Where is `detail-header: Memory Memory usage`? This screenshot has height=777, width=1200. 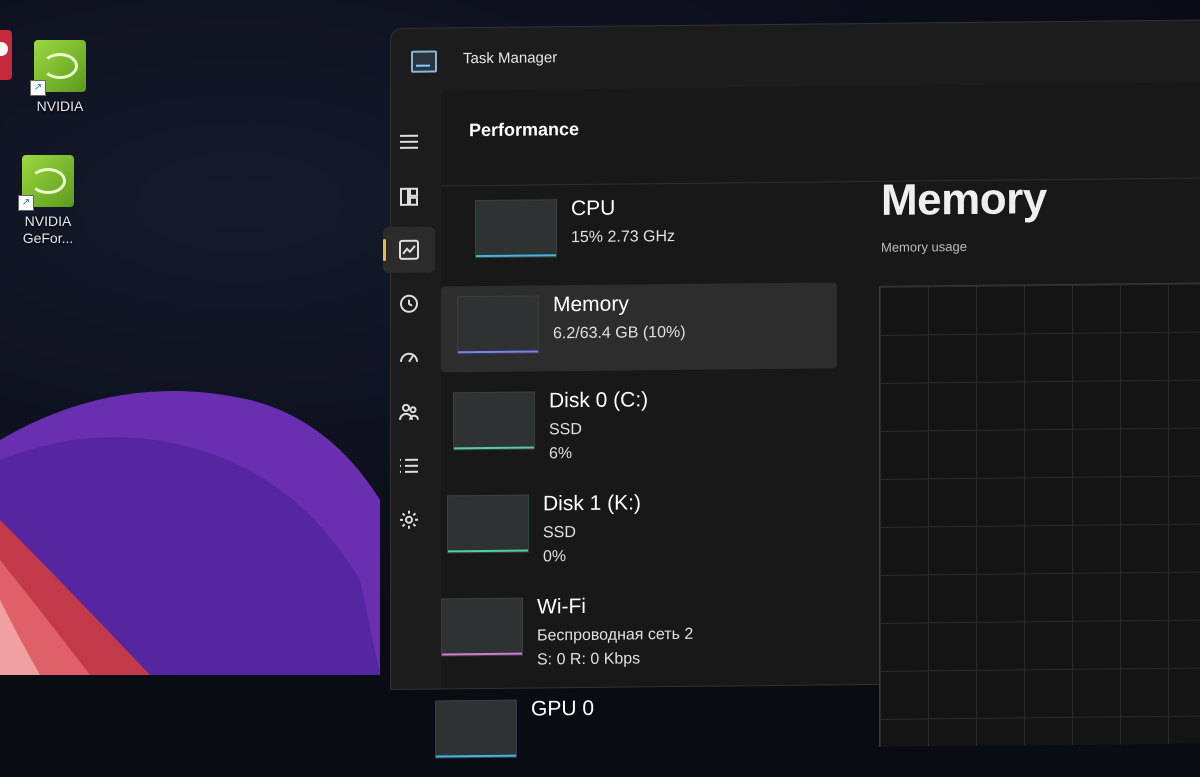
detail-header: Memory Memory usage is located at coordinates (1040, 213).